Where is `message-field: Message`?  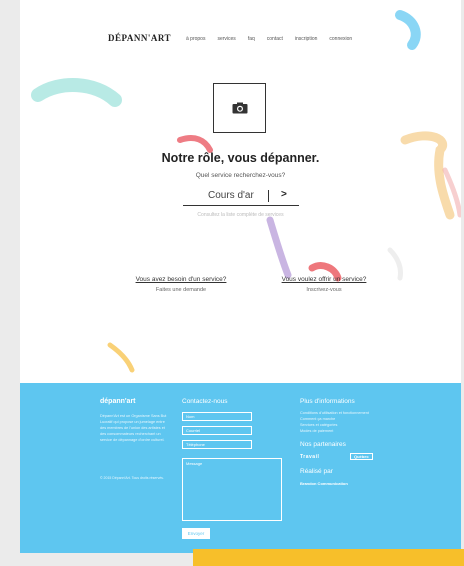 message-field: Message is located at coordinates (232, 489).